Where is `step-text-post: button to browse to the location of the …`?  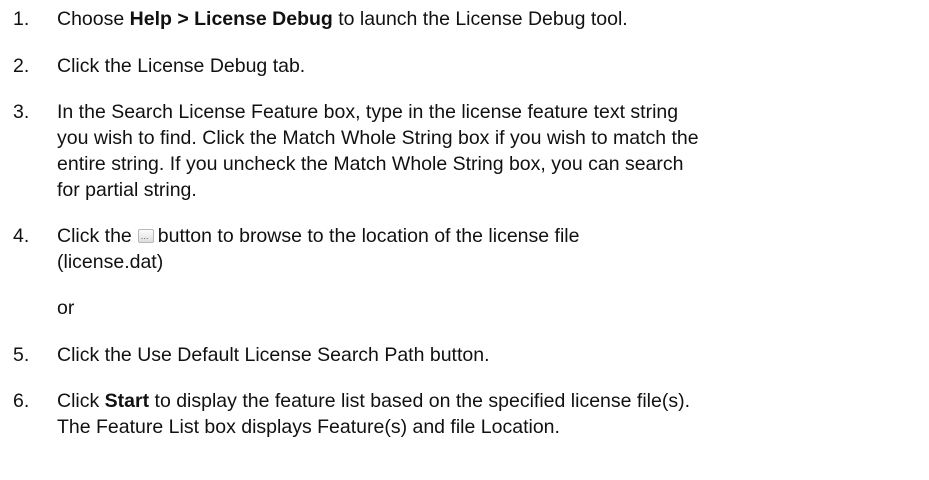 step-text-post: button to browse to the location of the … is located at coordinates (368, 236).